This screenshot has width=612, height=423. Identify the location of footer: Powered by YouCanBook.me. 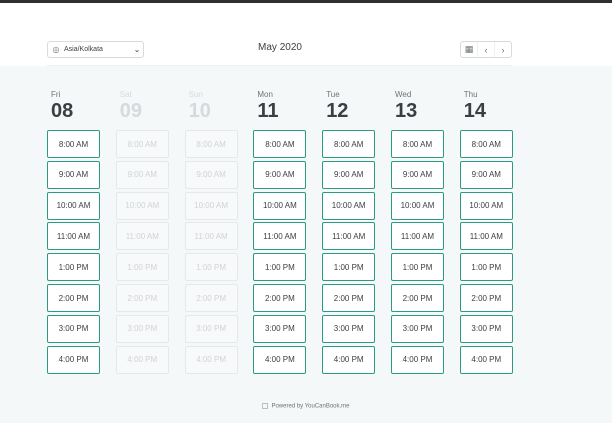
(306, 406).